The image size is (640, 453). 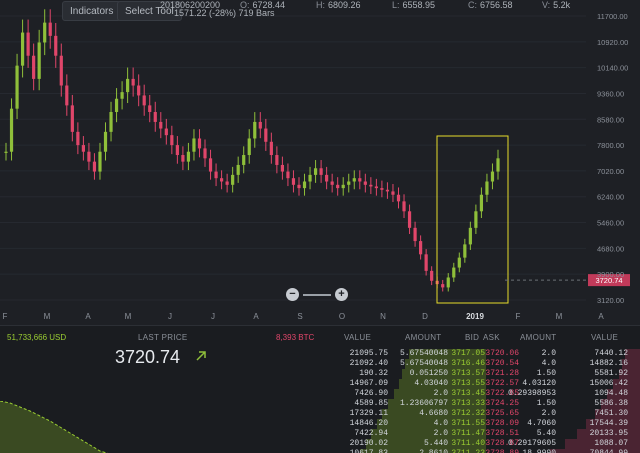 What do you see at coordinates (373, 373) in the screenshot?
I see `orderbook-cell: 190.32` at bounding box center [373, 373].